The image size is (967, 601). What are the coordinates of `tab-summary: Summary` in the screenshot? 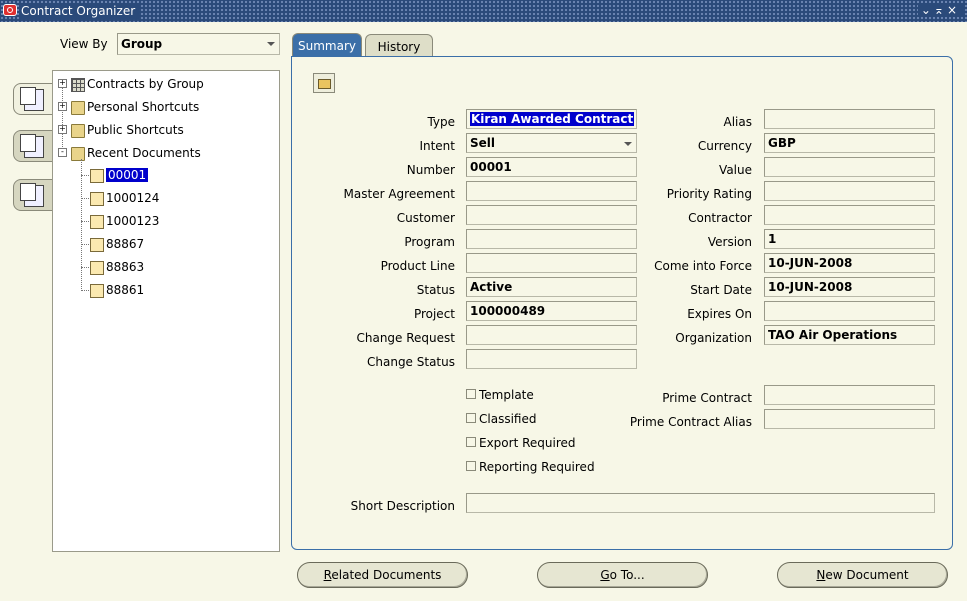 It's located at (327, 45).